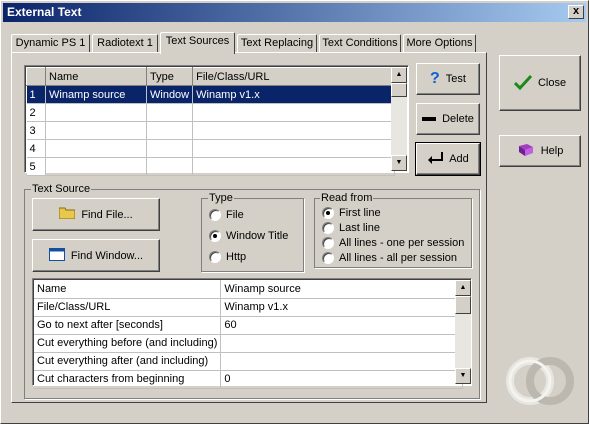  What do you see at coordinates (526, 151) in the screenshot?
I see `help-book-icon` at bounding box center [526, 151].